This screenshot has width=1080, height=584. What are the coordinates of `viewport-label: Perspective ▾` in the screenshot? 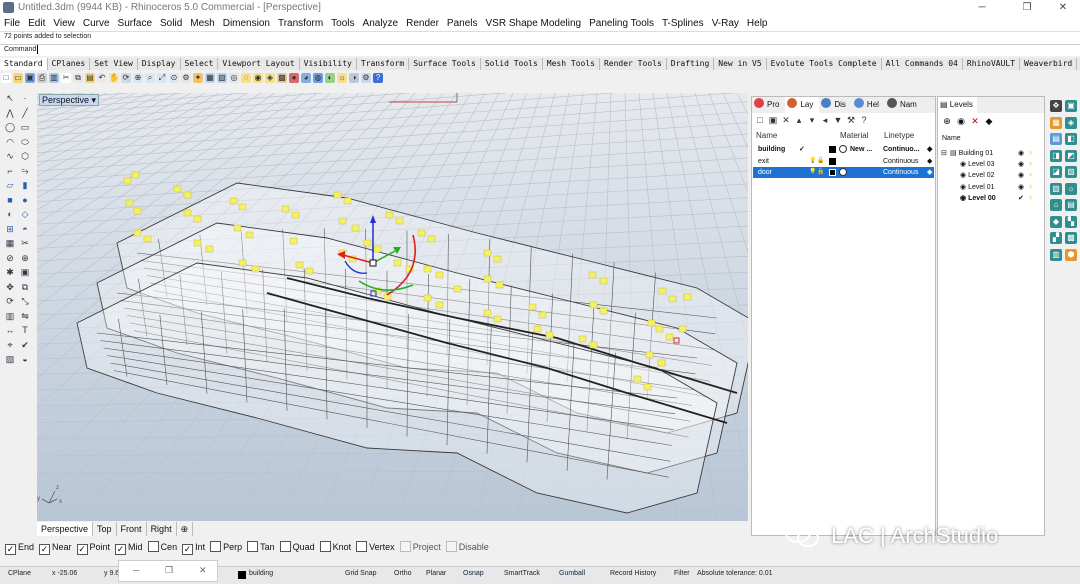 It's located at (69, 100).